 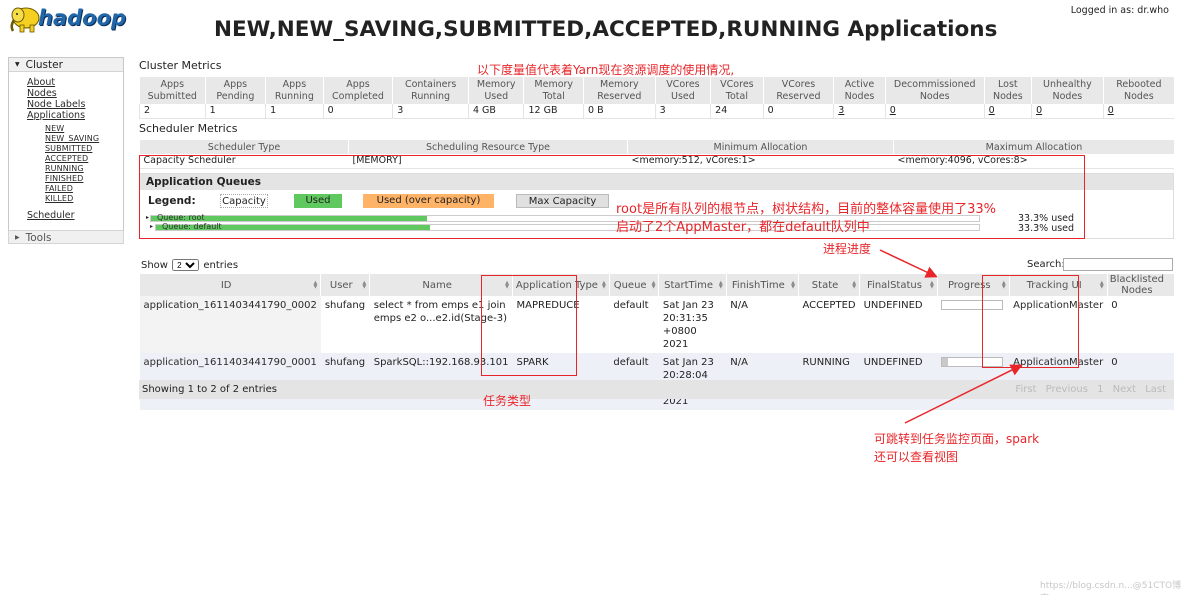 I want to click on watermark: https://blog.csdn.n...@51CTO博客, so click(x=1111, y=588).